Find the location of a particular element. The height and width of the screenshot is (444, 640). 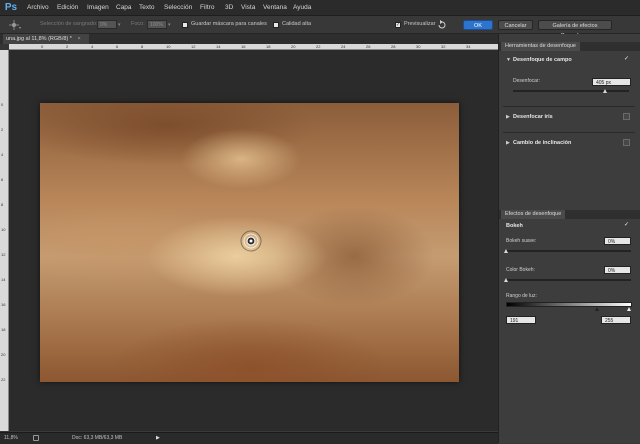

document-tab: una.jpg al 11,8% (RGB/8) * × is located at coordinates (46, 39).